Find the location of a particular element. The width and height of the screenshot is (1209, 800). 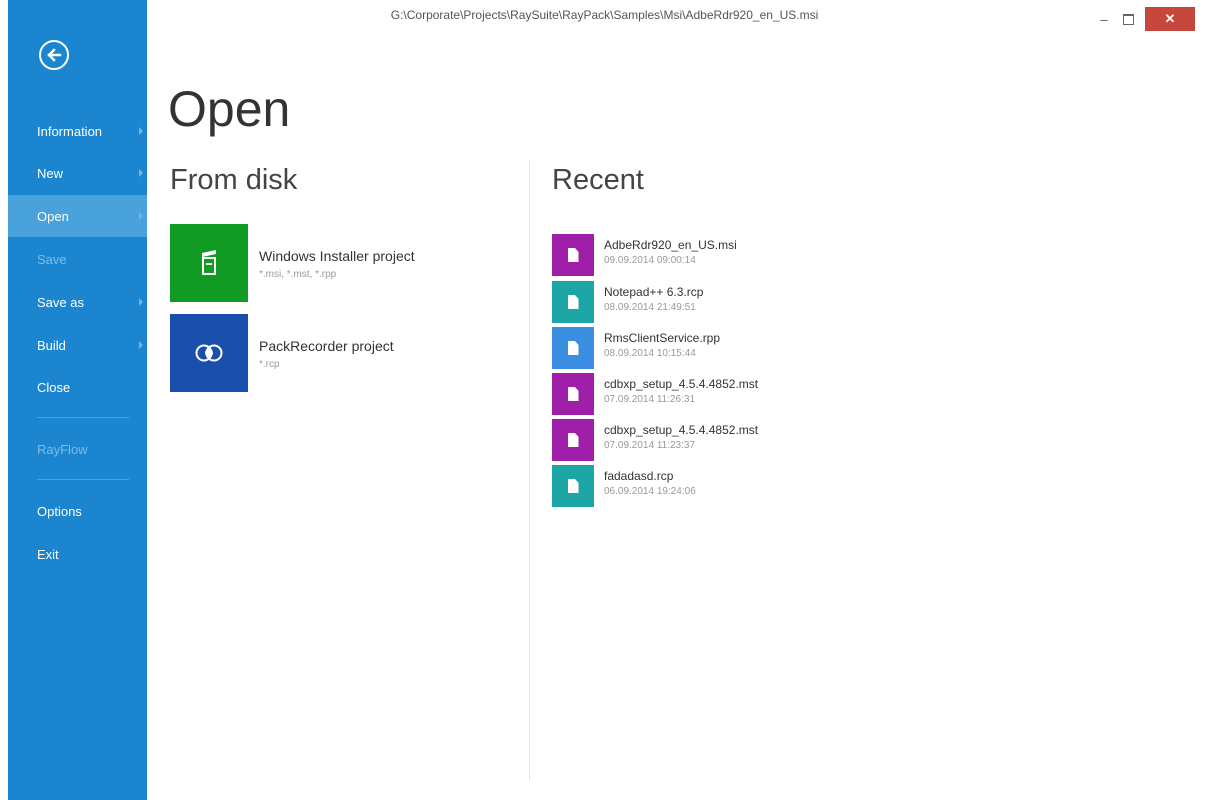

packrecorder-icon is located at coordinates (209, 353).